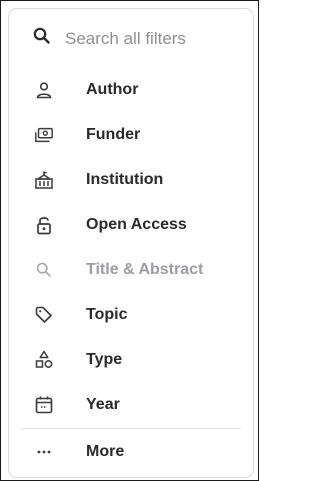 The height and width of the screenshot is (481, 320). What do you see at coordinates (44, 180) in the screenshot?
I see `institution-icon` at bounding box center [44, 180].